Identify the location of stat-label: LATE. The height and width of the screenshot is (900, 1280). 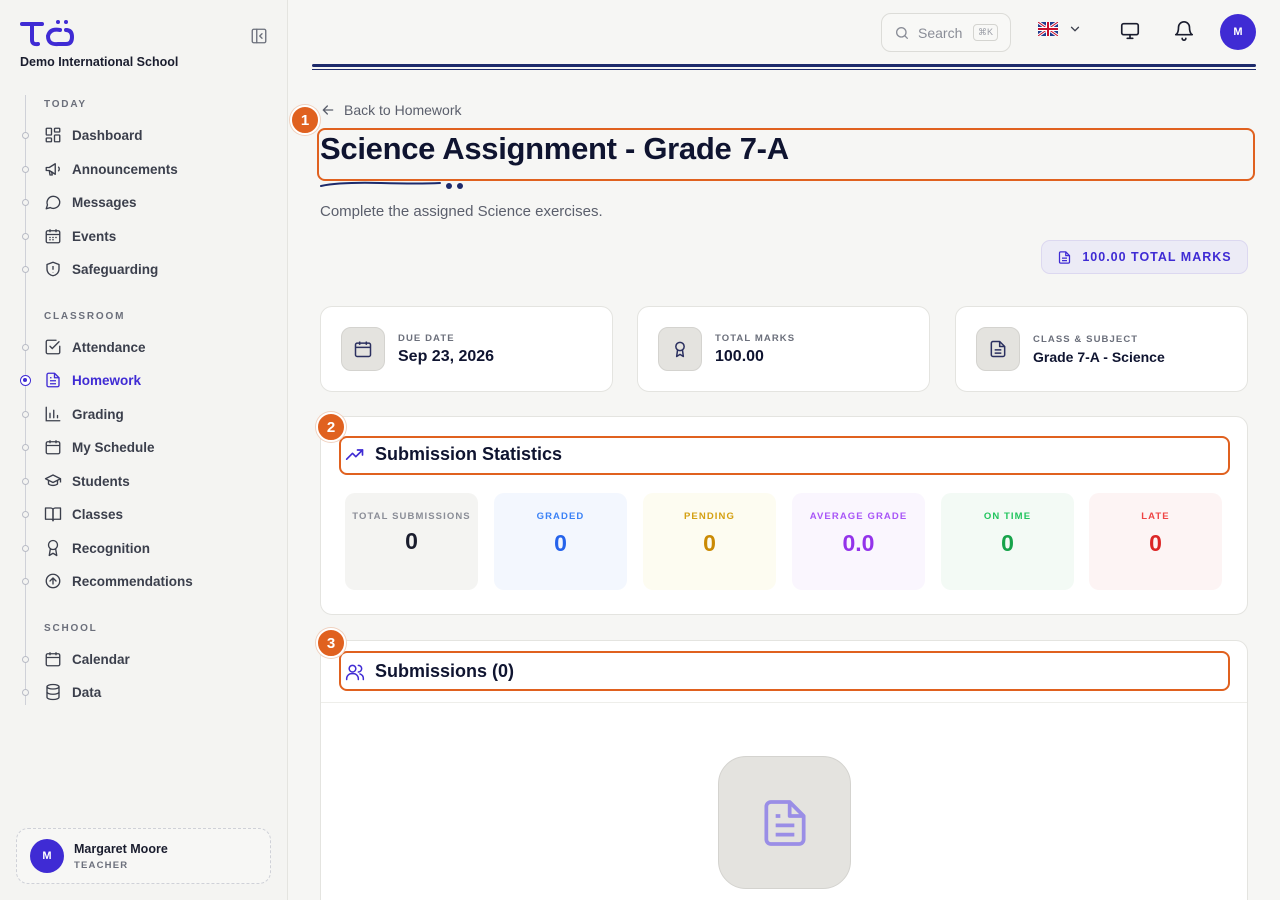
(1155, 516).